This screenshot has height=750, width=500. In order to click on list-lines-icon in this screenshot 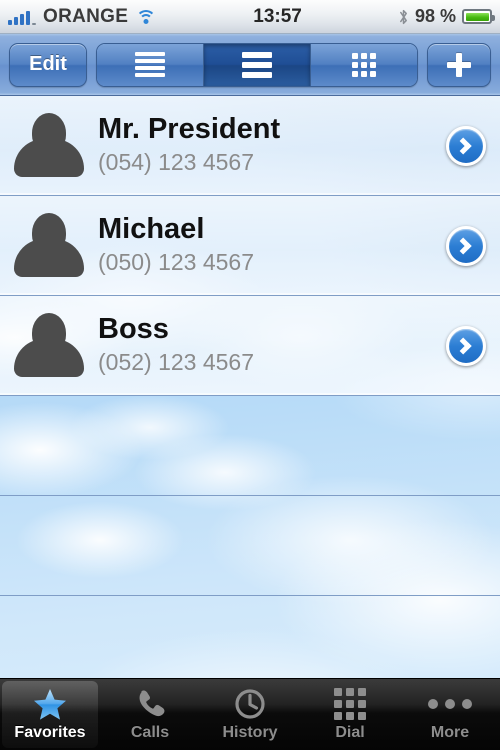, I will do `click(150, 64)`.